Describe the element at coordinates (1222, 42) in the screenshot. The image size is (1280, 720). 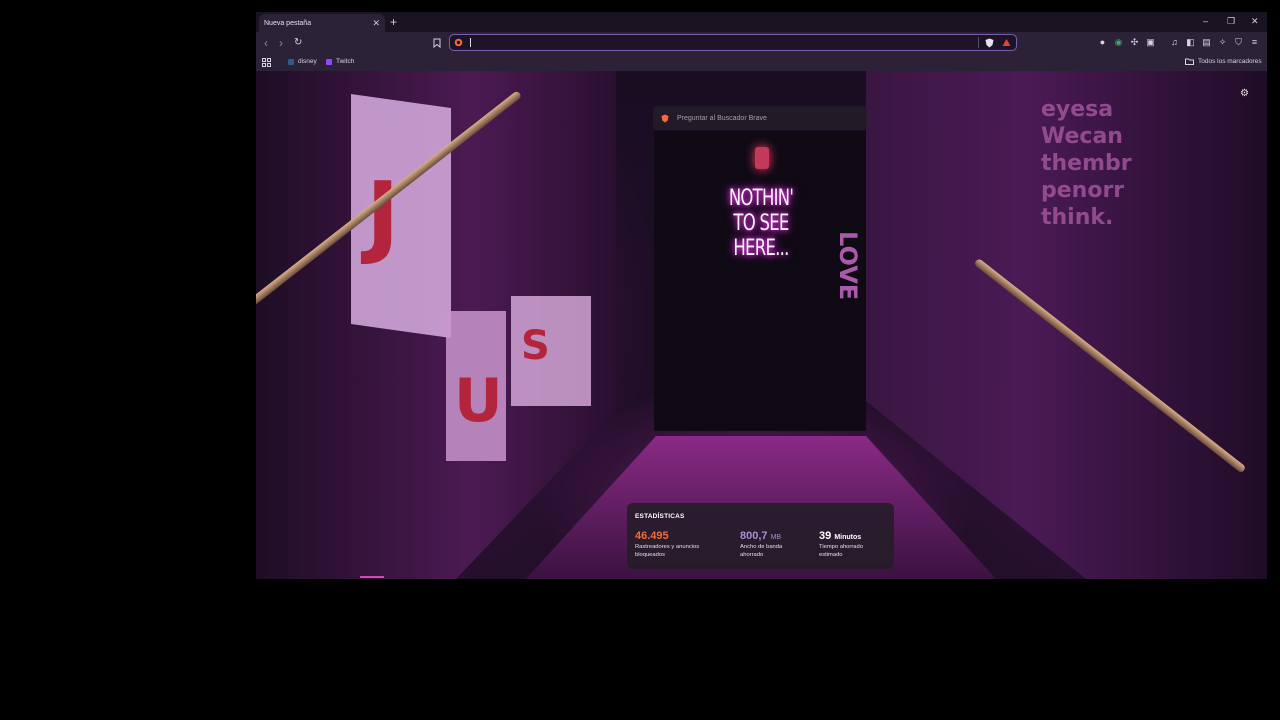
I see `leo-ai-icon: ✧` at that location.